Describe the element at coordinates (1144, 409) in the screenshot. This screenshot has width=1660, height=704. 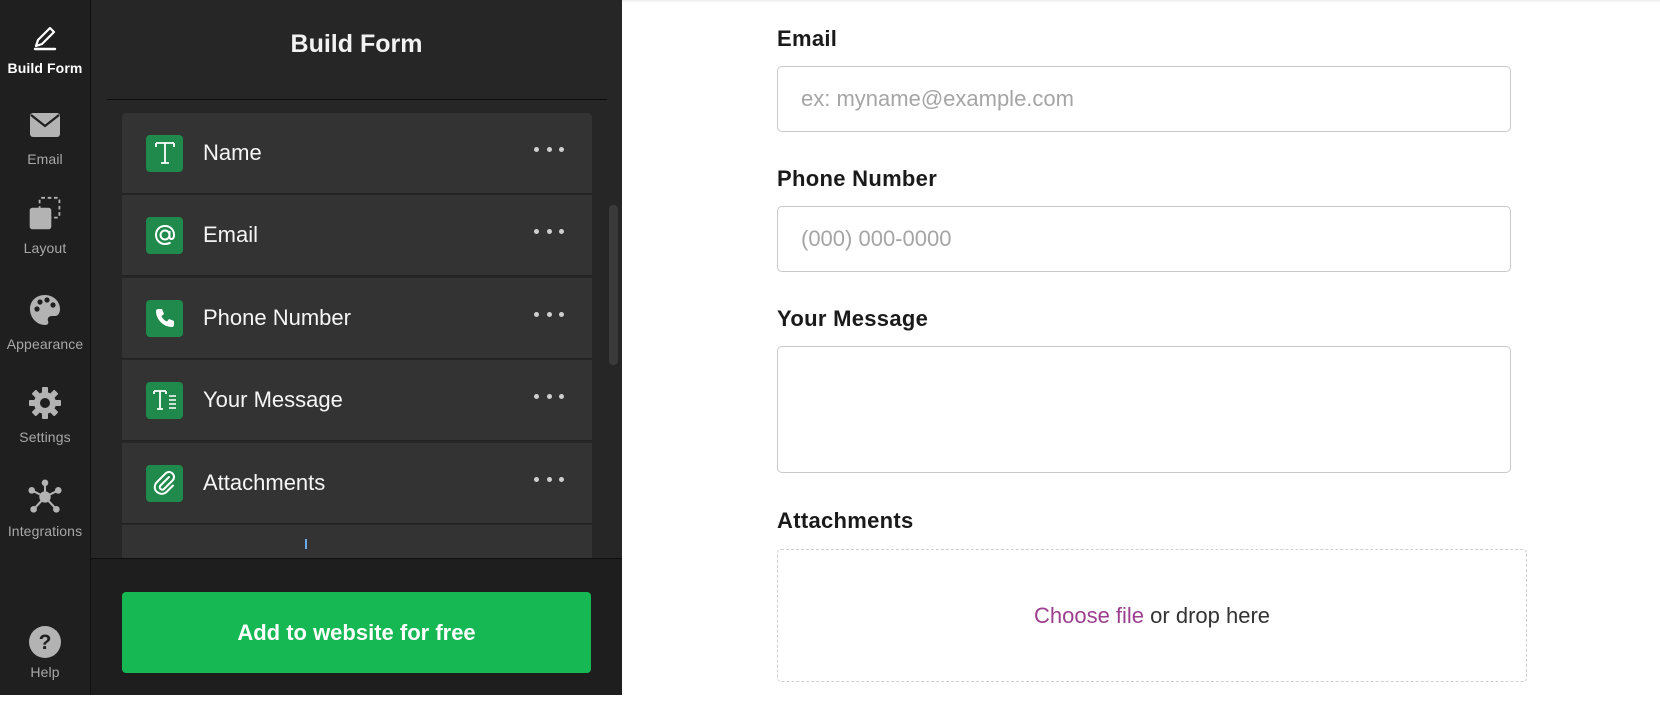
I see `your-message-textarea` at that location.